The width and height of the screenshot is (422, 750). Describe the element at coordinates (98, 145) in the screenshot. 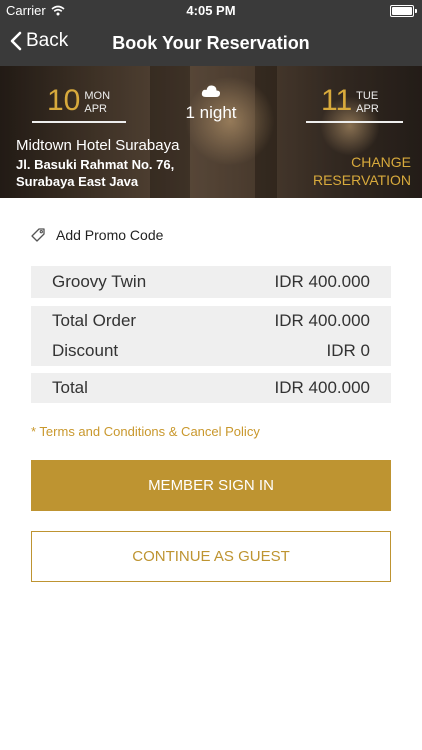

I see `hotel-name: Midtown Hotel Surabaya` at that location.